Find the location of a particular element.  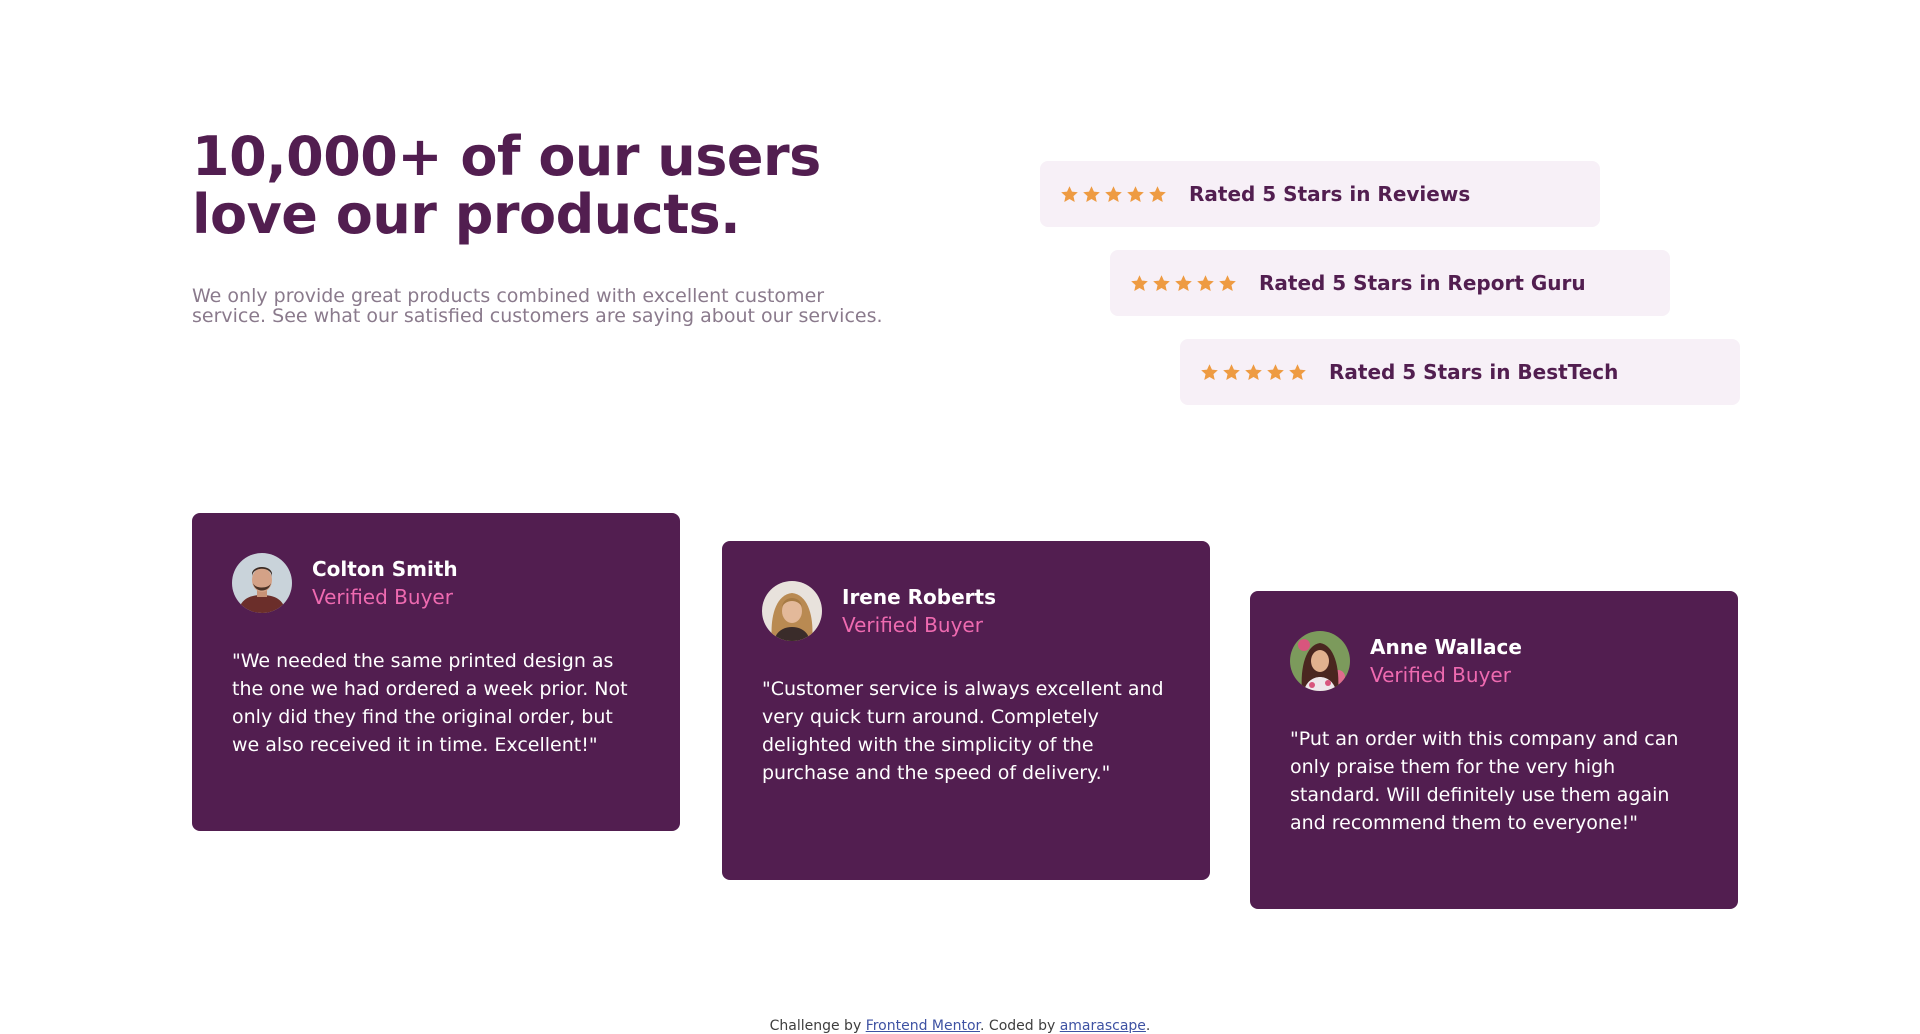

reviewer-name: Irene Roberts is located at coordinates (919, 597).